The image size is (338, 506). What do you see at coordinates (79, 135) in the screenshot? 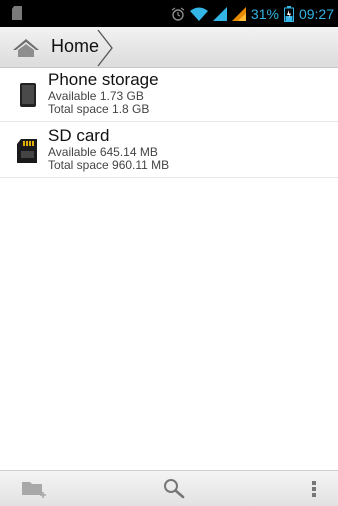
I see `list-item-title: SD card` at bounding box center [79, 135].